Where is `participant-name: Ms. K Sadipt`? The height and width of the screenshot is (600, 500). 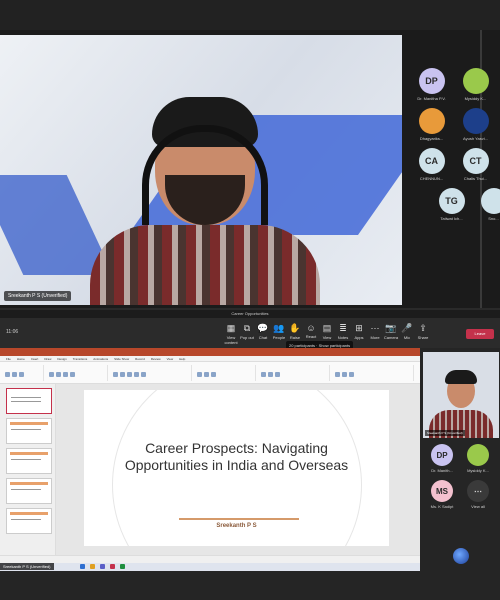
participant-name: Ms. K Sadipt is located at coordinates (442, 506).